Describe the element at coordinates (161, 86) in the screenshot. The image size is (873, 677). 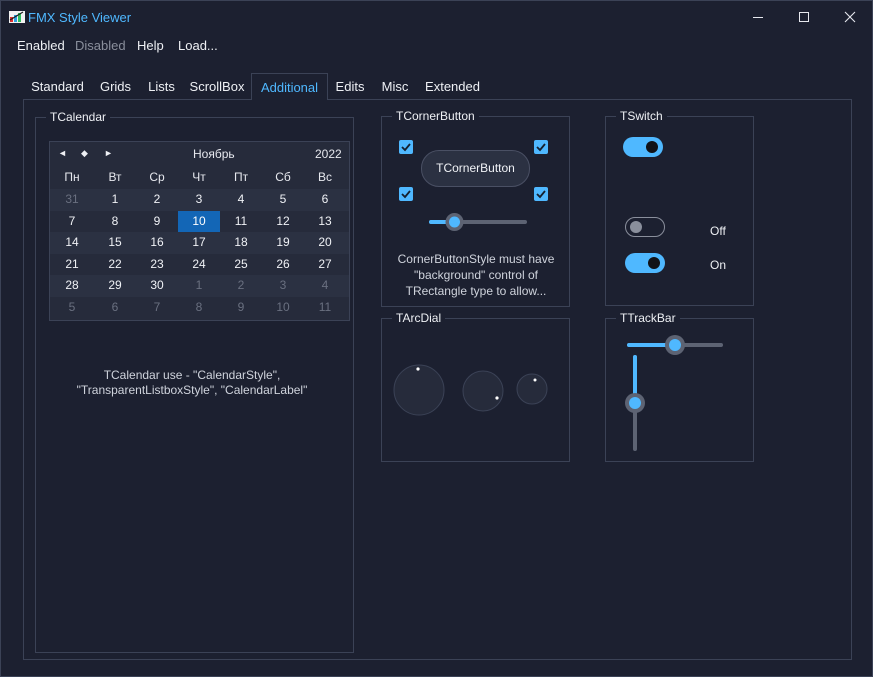
I see `tab-lists: Lists` at that location.